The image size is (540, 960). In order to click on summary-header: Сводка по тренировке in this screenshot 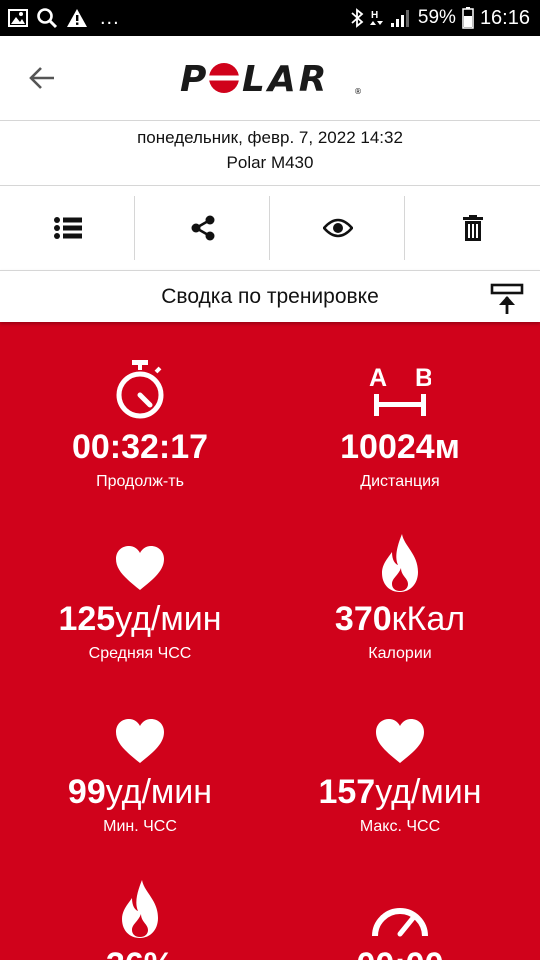, I will do `click(270, 296)`.